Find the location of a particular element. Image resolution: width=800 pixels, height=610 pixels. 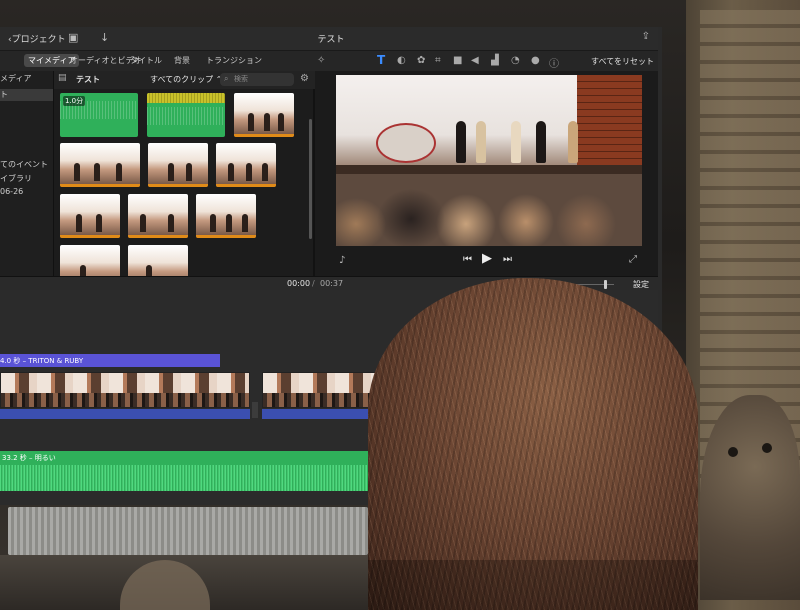

media-thumbnail: 1.0分 is located at coordinates (99, 115).